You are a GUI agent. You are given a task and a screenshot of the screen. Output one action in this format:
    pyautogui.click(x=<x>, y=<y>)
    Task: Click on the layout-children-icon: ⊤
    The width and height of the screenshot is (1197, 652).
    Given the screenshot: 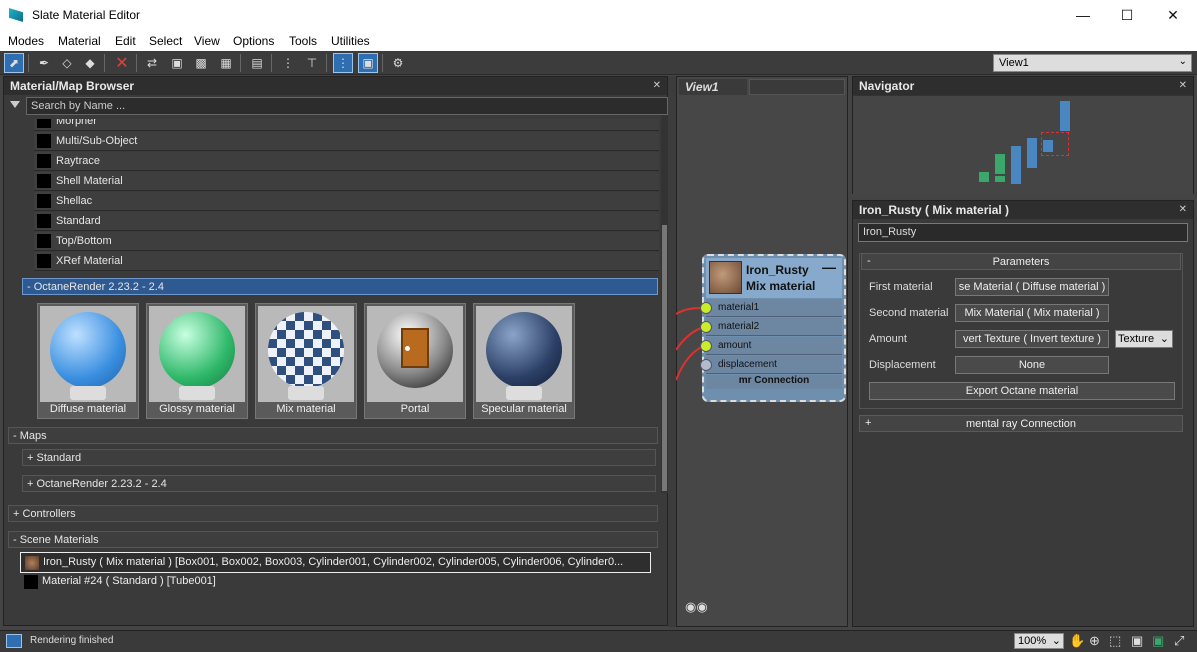 What is the action you would take?
    pyautogui.click(x=312, y=63)
    